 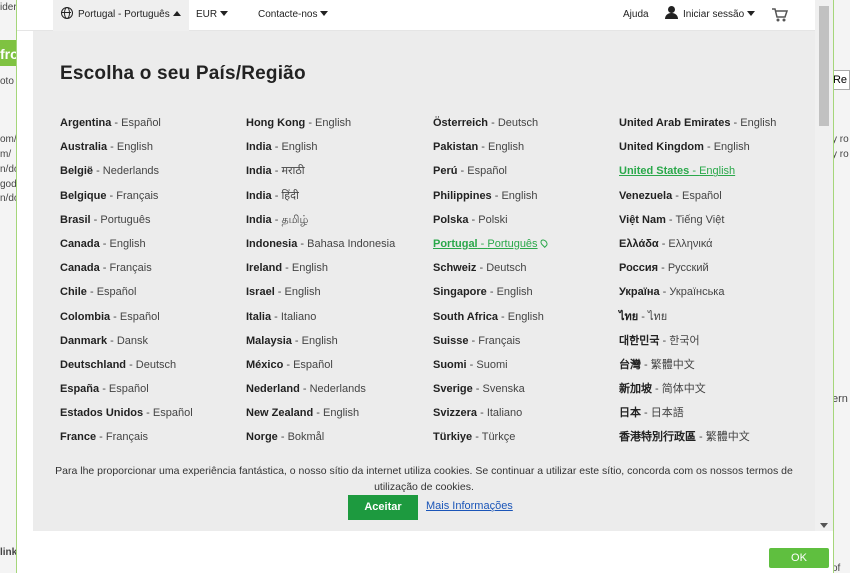 I want to click on country-link: ไทย - ไทย, so click(x=712, y=321).